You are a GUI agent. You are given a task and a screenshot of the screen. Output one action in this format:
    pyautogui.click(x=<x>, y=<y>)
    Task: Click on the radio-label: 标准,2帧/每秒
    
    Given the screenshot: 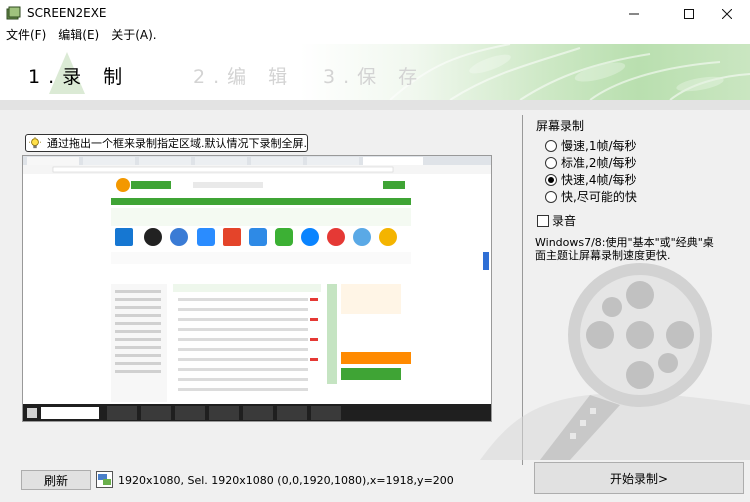 What is the action you would take?
    pyautogui.click(x=599, y=163)
    